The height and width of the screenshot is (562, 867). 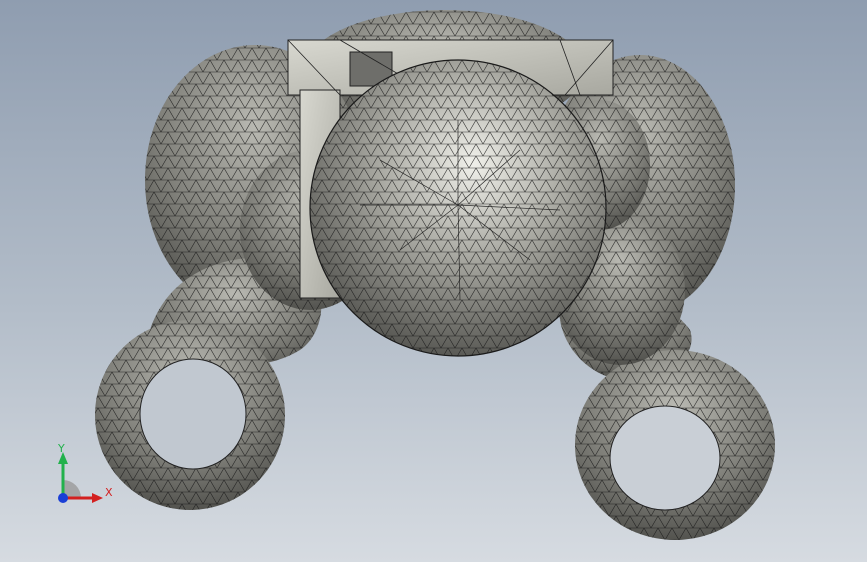 I want to click on x-axis-label: X, so click(x=109, y=492).